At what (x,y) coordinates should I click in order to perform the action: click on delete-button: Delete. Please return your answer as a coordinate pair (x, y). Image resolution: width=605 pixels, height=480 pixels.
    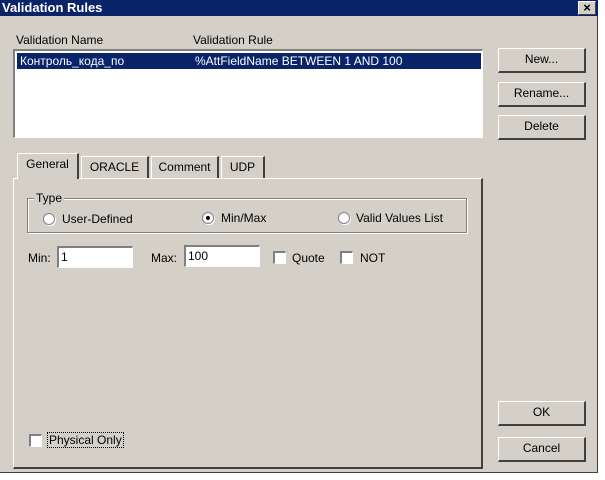
    Looking at the image, I should click on (542, 127).